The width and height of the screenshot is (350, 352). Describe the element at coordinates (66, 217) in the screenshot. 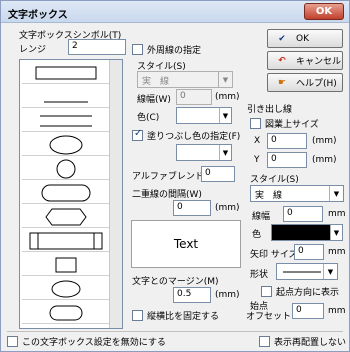

I see `symbol-item-hexagon` at that location.